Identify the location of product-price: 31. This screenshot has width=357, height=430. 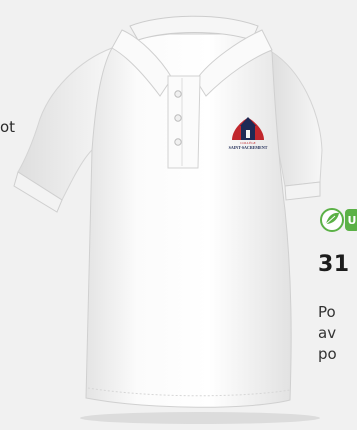
(334, 264).